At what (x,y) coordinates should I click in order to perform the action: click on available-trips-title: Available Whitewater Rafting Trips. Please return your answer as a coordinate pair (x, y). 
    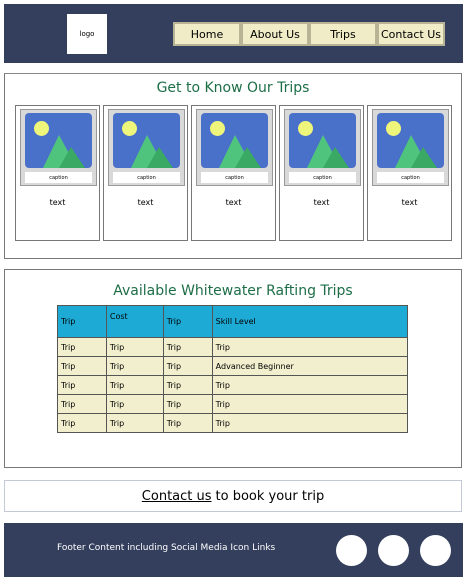
    Looking at the image, I should click on (233, 291).